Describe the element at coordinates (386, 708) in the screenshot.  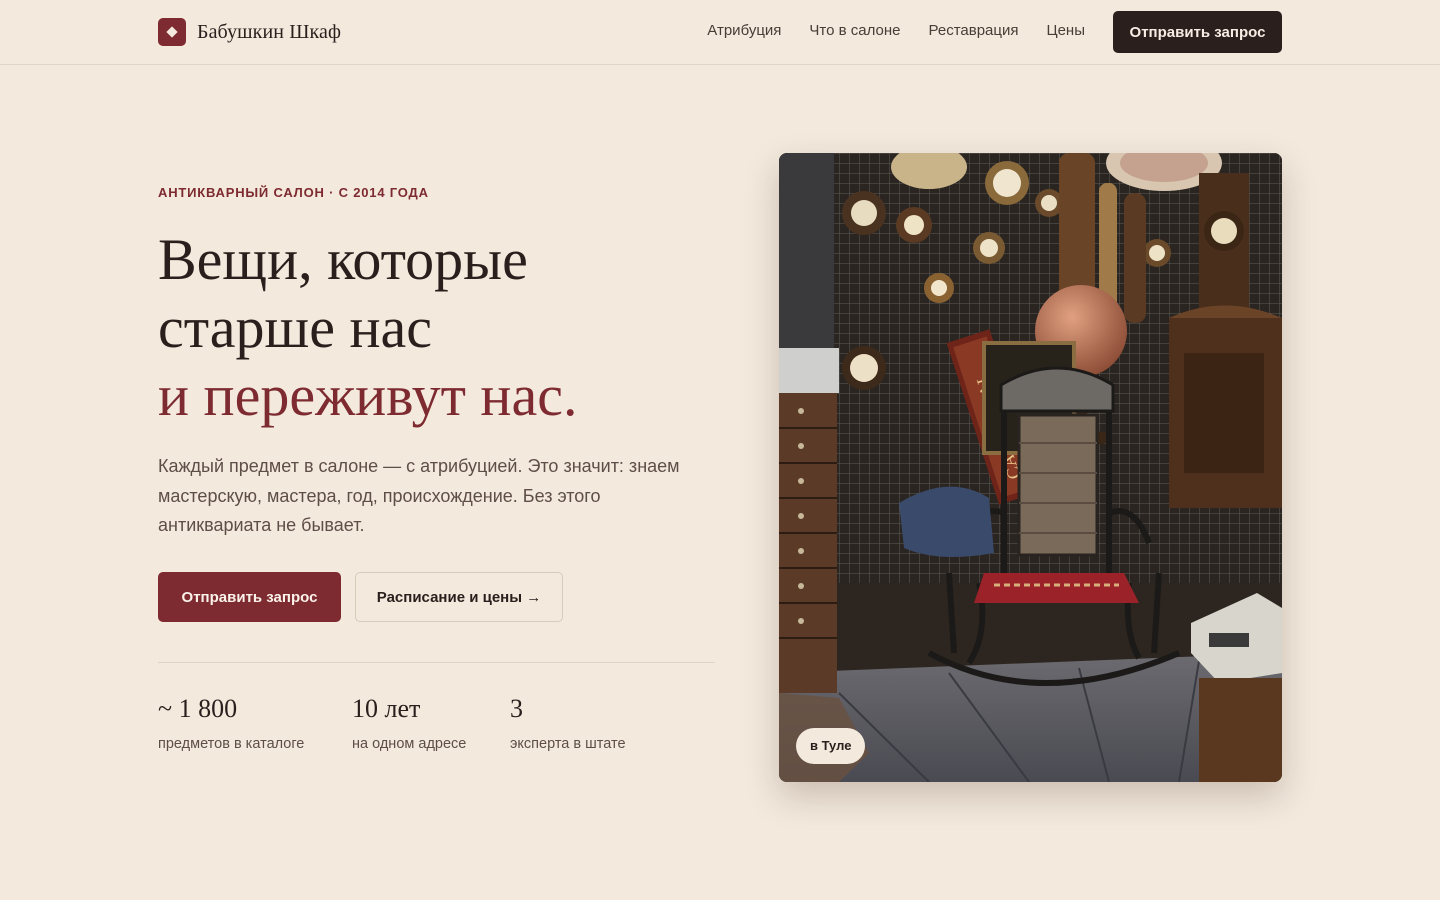
I see `stat-value: 10 лет` at that location.